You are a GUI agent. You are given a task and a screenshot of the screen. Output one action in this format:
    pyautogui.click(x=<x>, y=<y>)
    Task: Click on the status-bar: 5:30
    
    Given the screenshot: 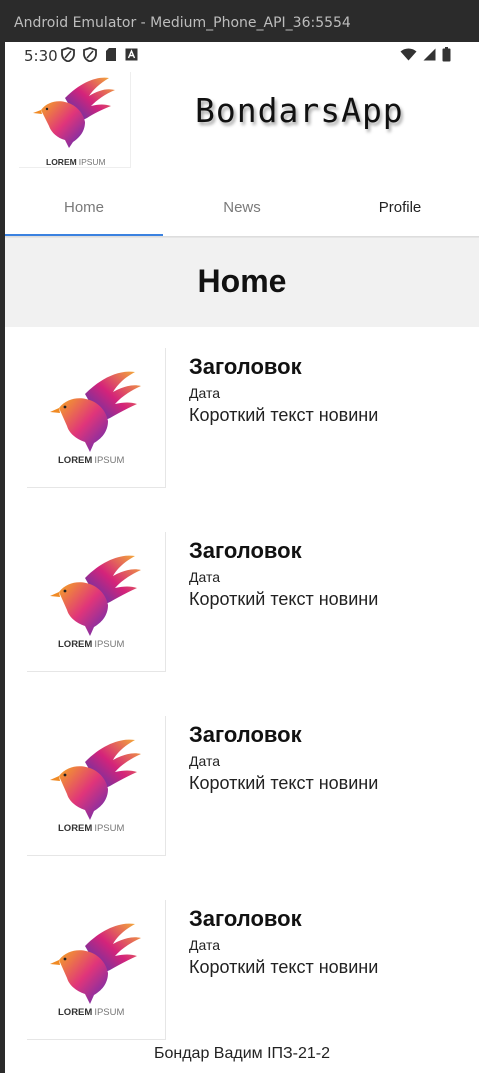 What is the action you would take?
    pyautogui.click(x=242, y=56)
    